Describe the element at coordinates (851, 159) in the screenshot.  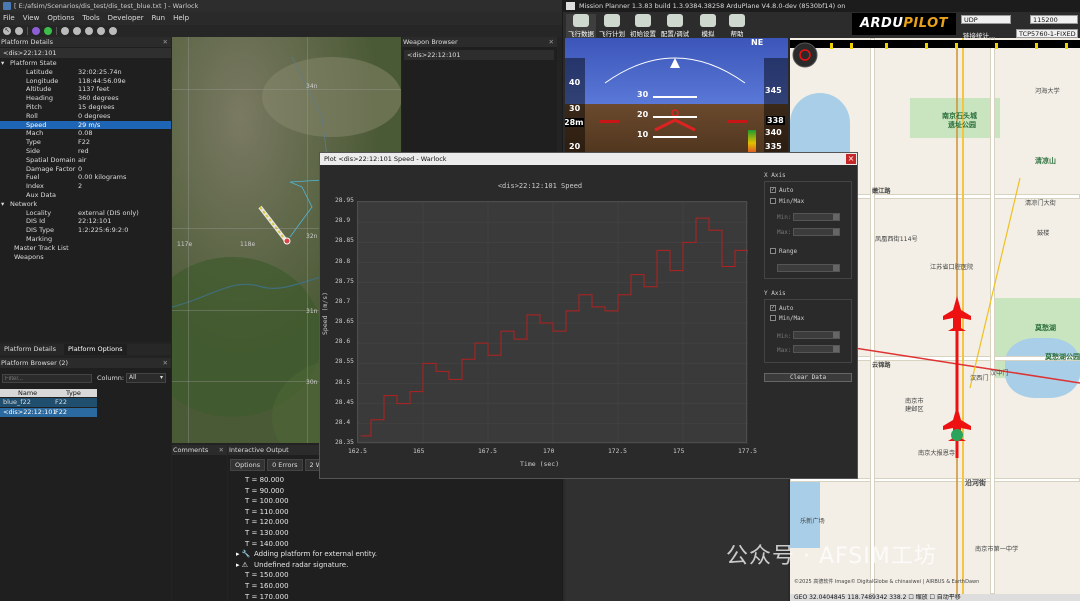
I see `close-icon: ×` at that location.